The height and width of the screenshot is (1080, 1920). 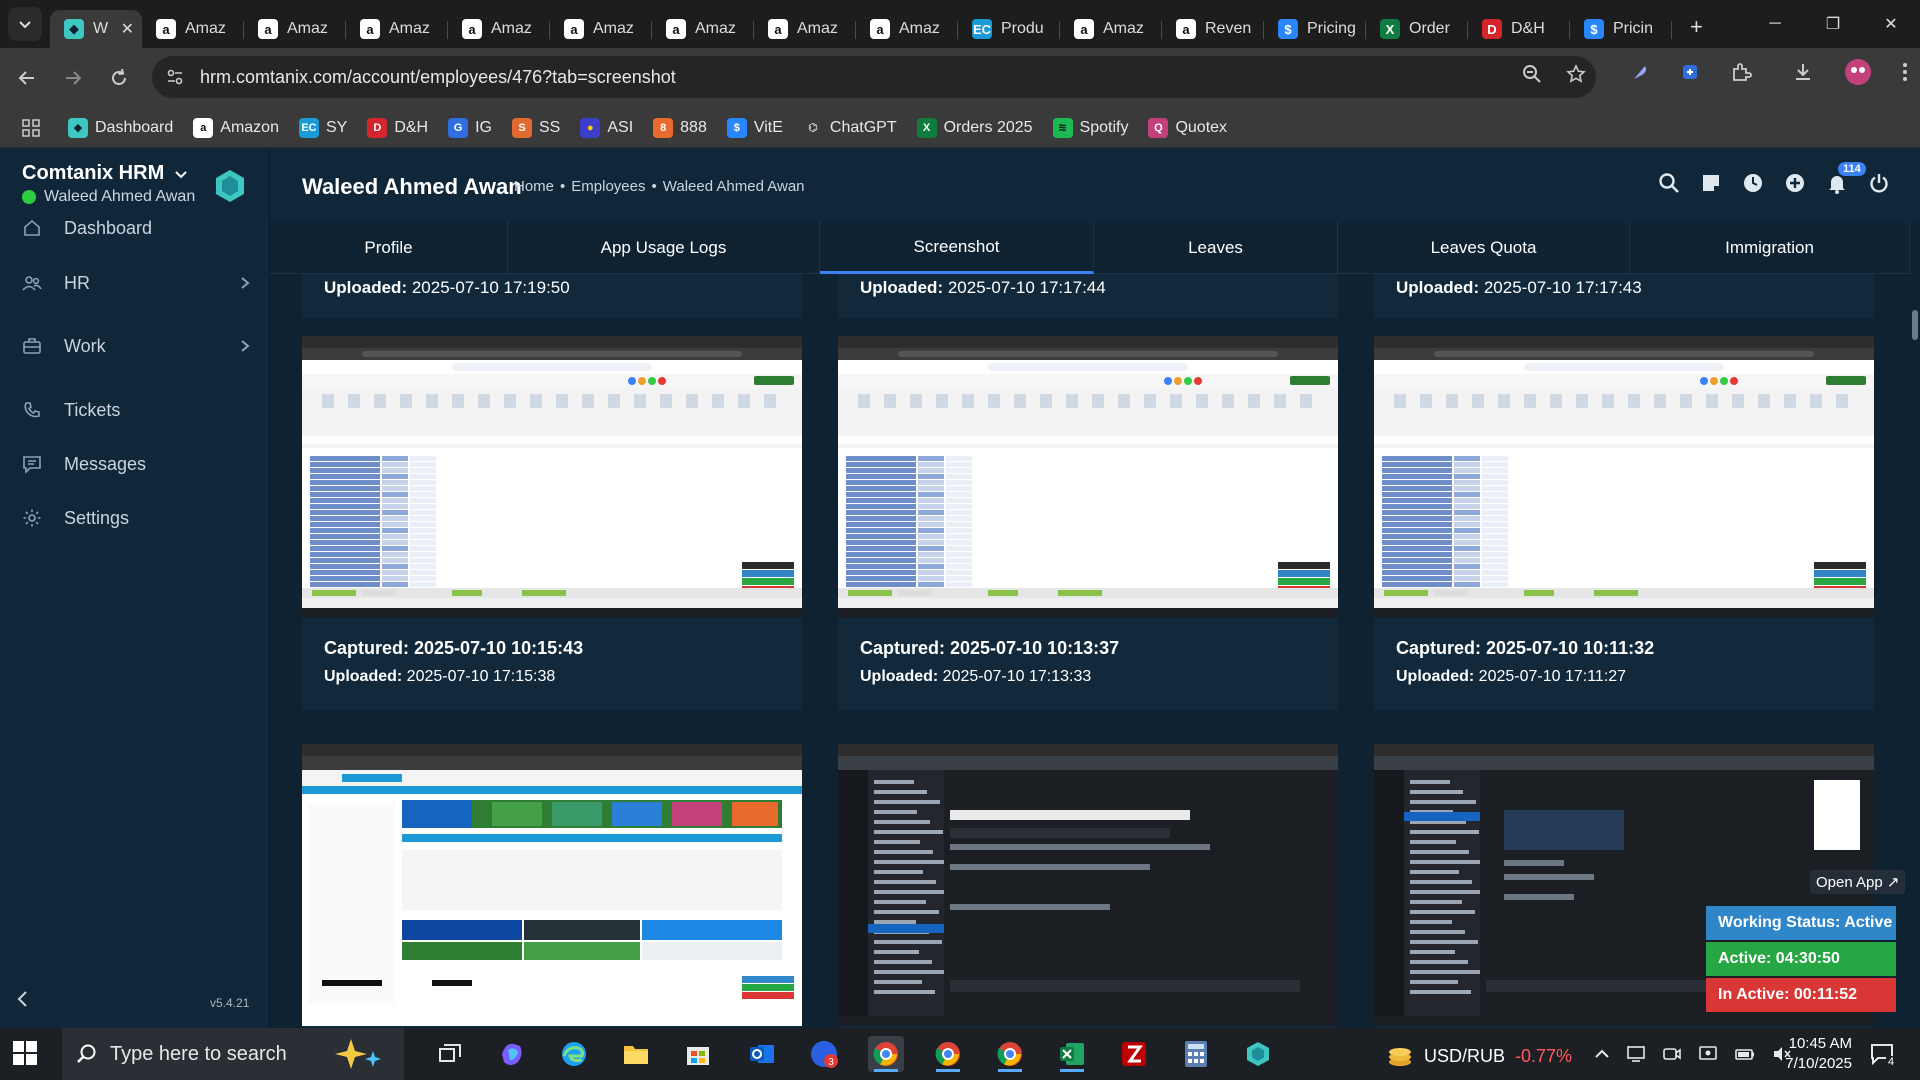 I want to click on tab-app-usage-logs: App Usage Logs, so click(x=664, y=248).